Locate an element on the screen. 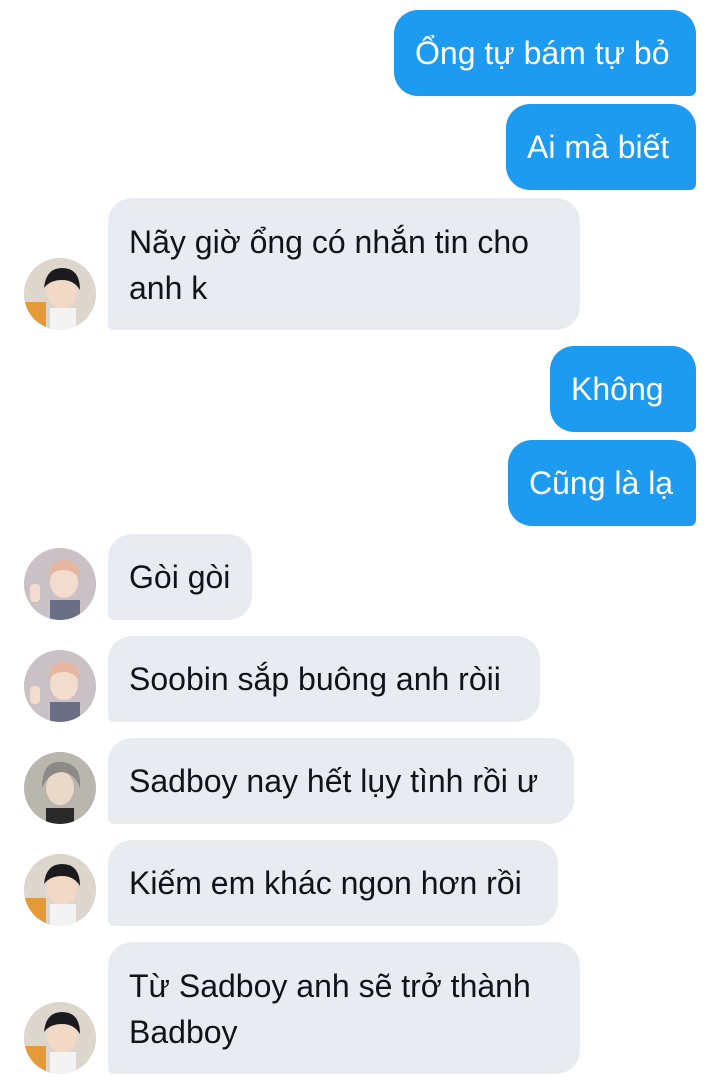 The height and width of the screenshot is (1080, 720). message-bubble-outgoing: Không is located at coordinates (623, 389).